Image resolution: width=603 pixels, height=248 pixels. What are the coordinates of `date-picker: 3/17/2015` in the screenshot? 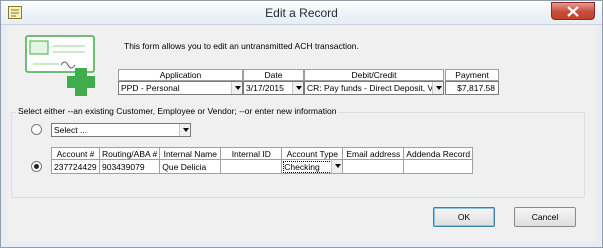 It's located at (273, 88).